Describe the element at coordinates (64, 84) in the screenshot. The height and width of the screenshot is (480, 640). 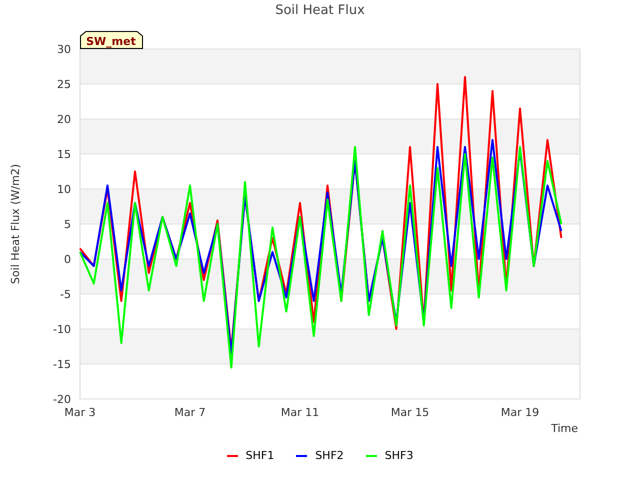
I see `y-tick-label: 25` at that location.